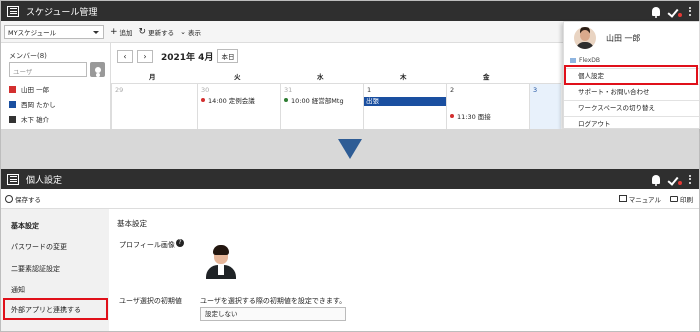  I want to click on plus-icon: +, so click(114, 31).